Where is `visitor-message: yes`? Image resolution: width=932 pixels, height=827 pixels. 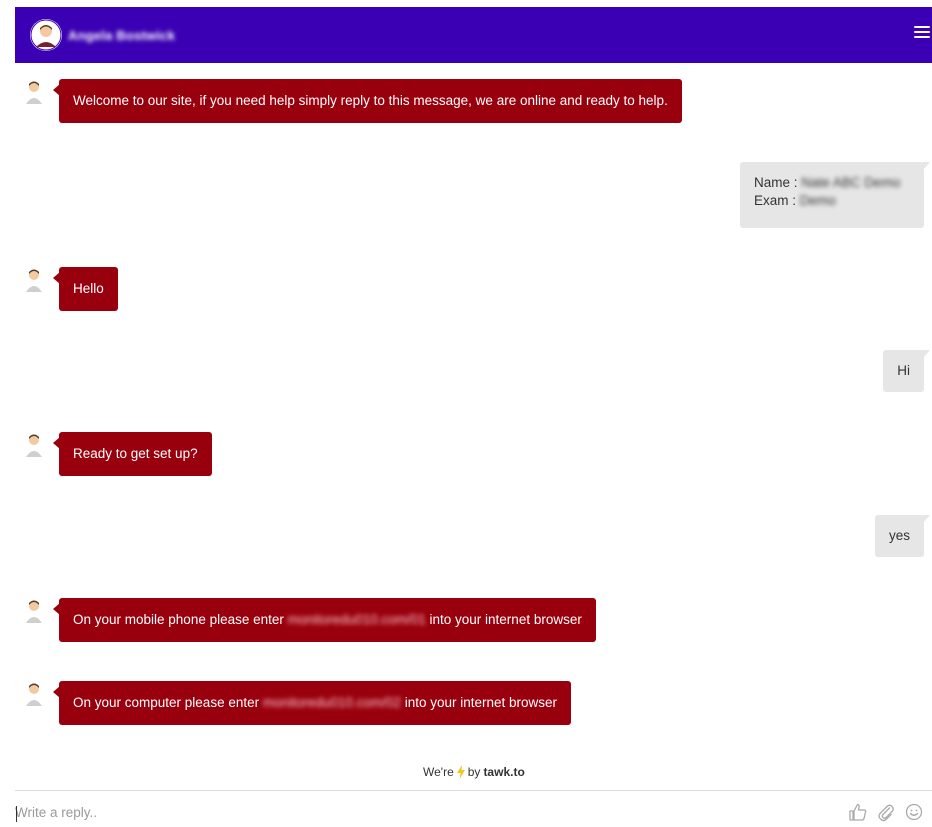
visitor-message: yes is located at coordinates (902, 536).